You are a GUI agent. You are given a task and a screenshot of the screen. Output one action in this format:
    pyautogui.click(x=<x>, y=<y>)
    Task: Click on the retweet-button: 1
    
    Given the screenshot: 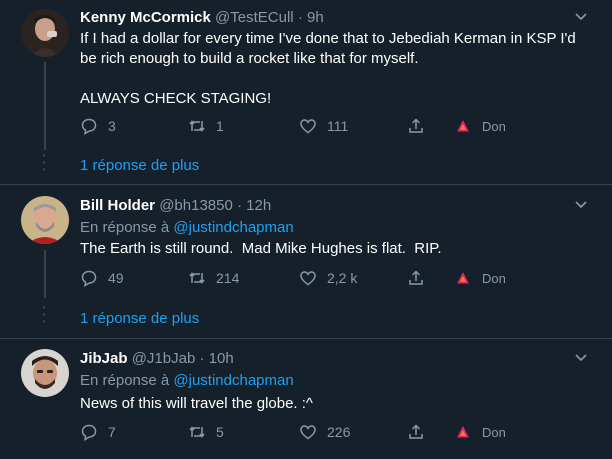 What is the action you would take?
    pyautogui.click(x=206, y=126)
    